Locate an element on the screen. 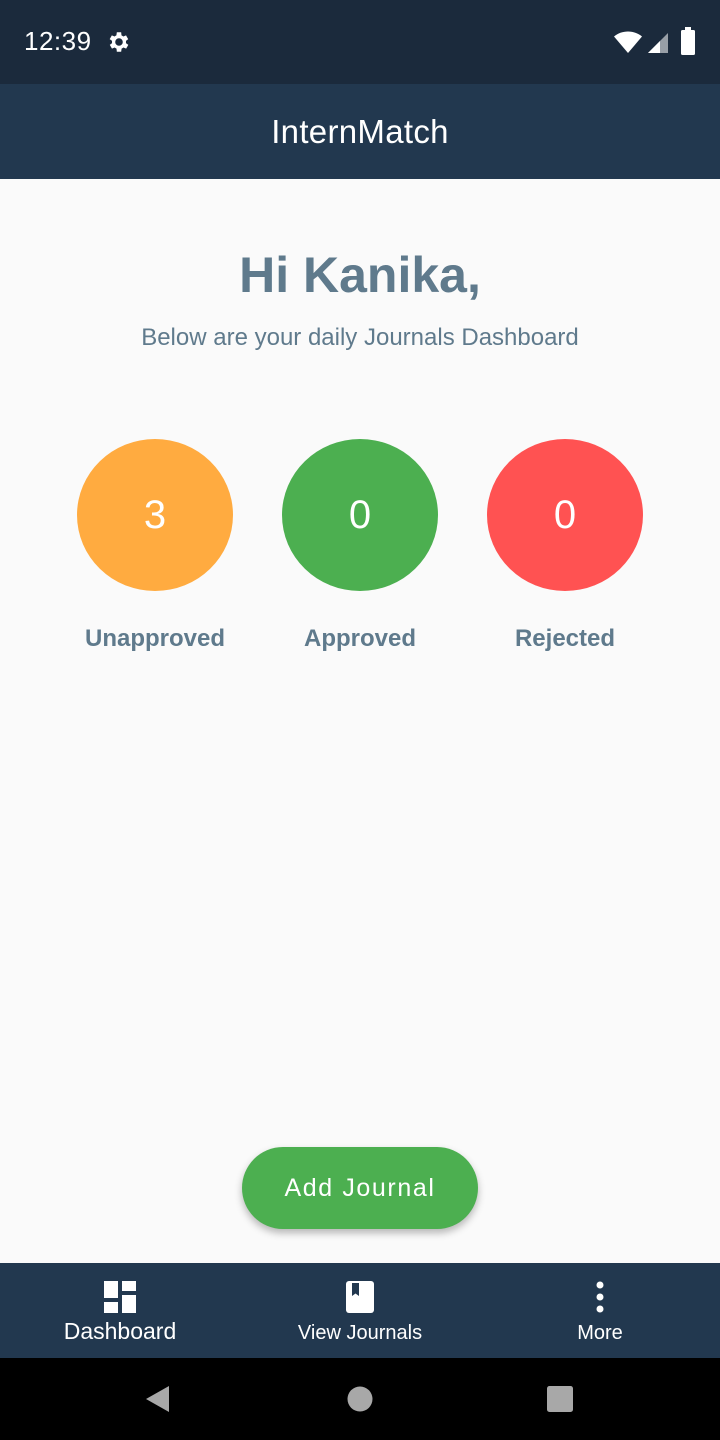  back-icon is located at coordinates (158, 1399).